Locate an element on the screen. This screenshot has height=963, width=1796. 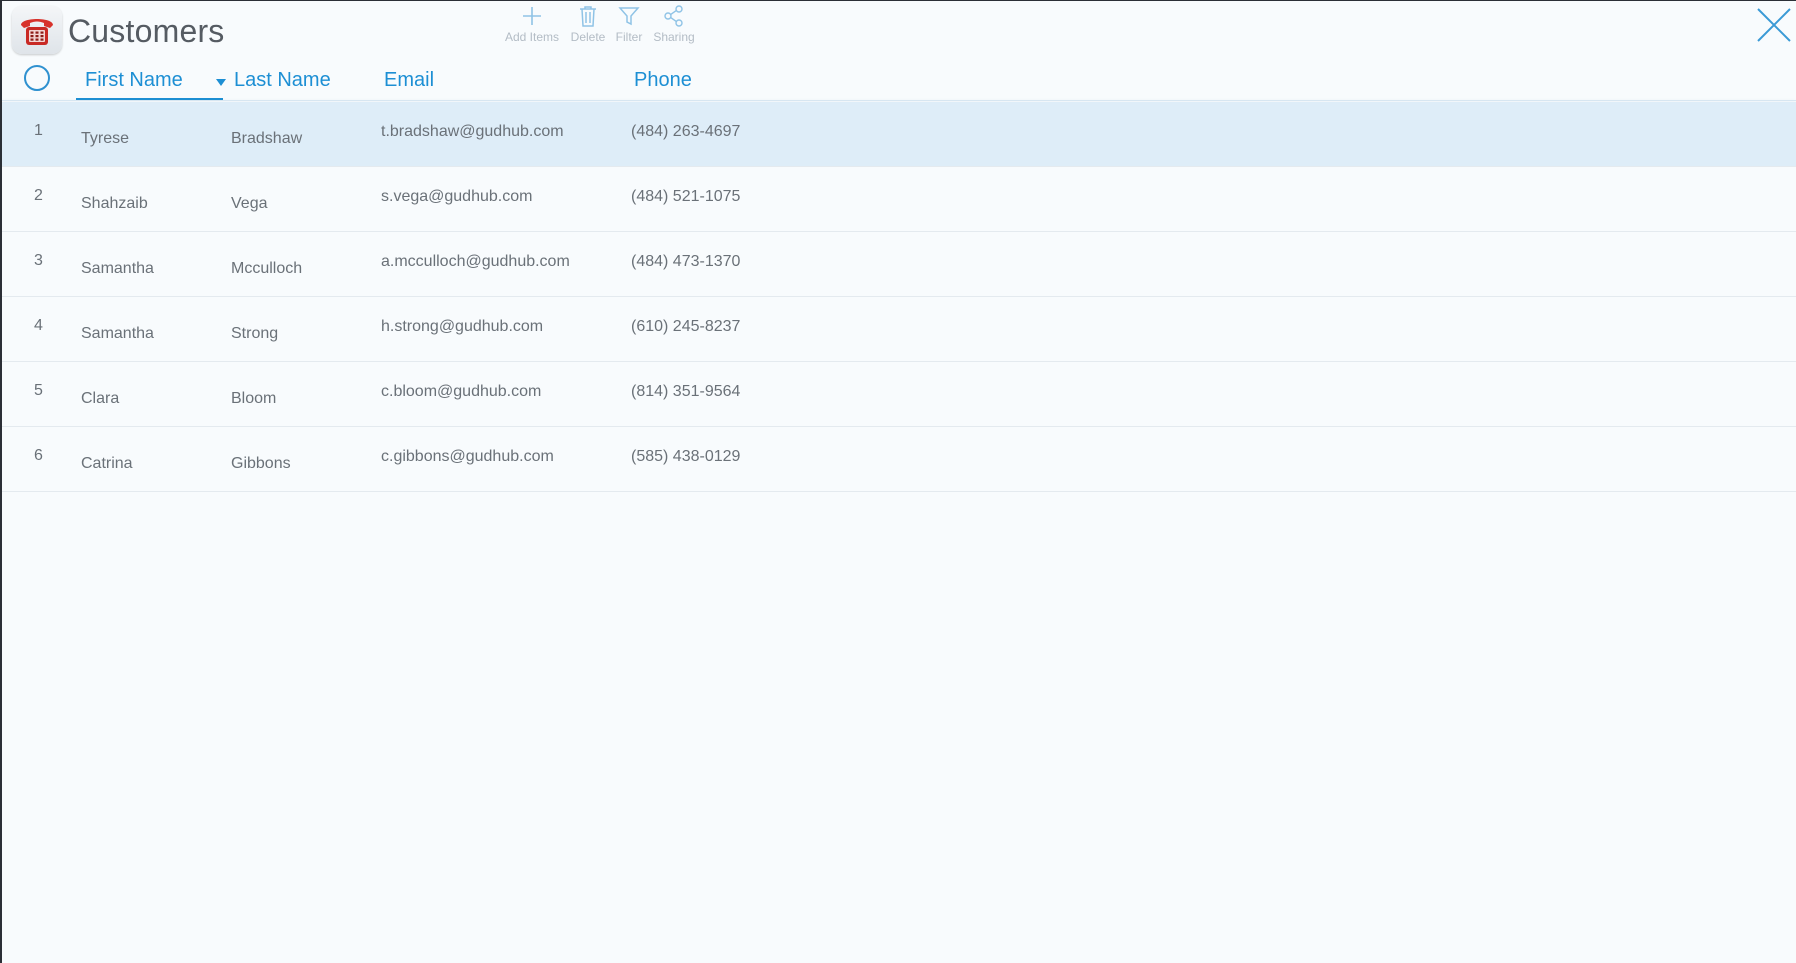
cell-last-name: Bloom is located at coordinates (254, 398).